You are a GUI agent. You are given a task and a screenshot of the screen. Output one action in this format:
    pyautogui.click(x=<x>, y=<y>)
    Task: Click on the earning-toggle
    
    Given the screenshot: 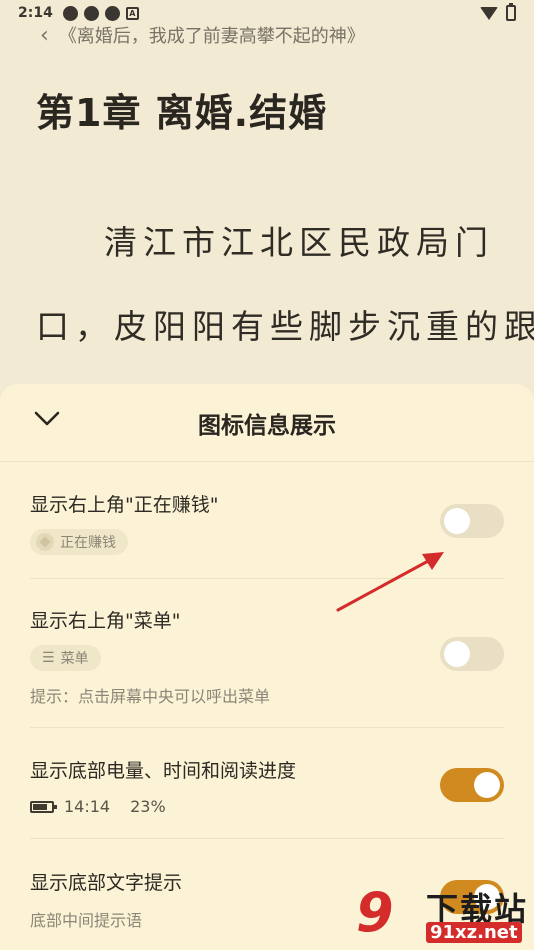 What is the action you would take?
    pyautogui.click(x=472, y=521)
    